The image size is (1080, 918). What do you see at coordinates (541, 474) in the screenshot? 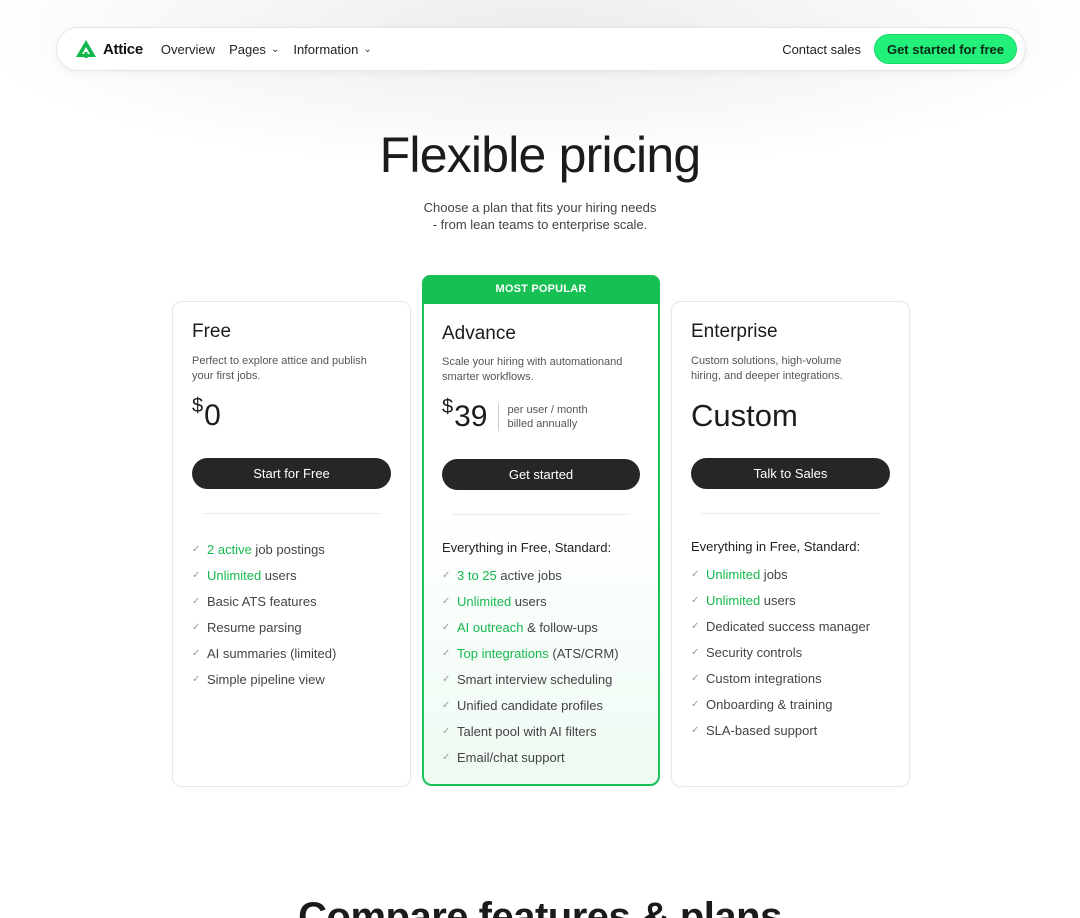
I see `get-started-button: Get started` at bounding box center [541, 474].